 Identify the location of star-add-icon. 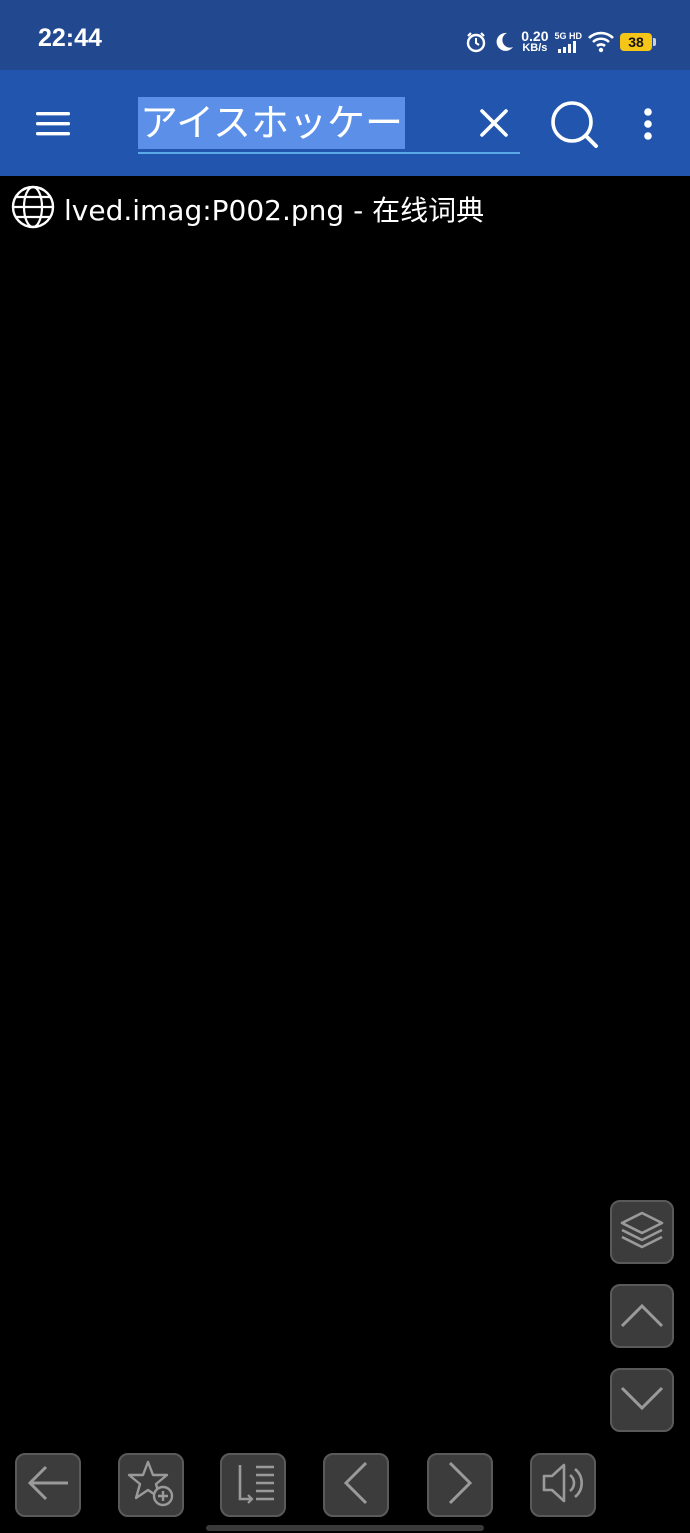
(151, 1485).